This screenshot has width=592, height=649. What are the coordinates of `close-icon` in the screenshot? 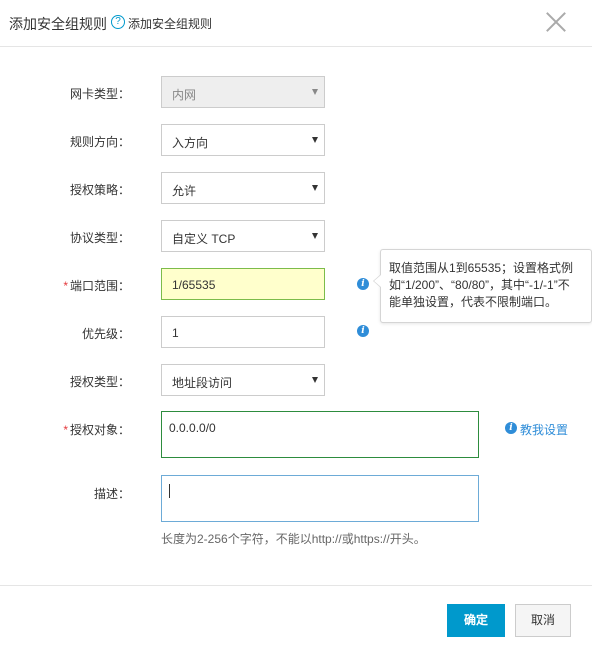 It's located at (556, 22).